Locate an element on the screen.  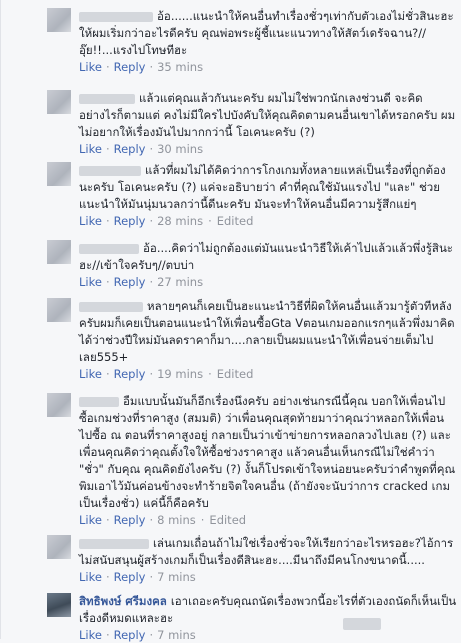
comment-actions: Like · Reply · 19 mins · Edited is located at coordinates (268, 374).